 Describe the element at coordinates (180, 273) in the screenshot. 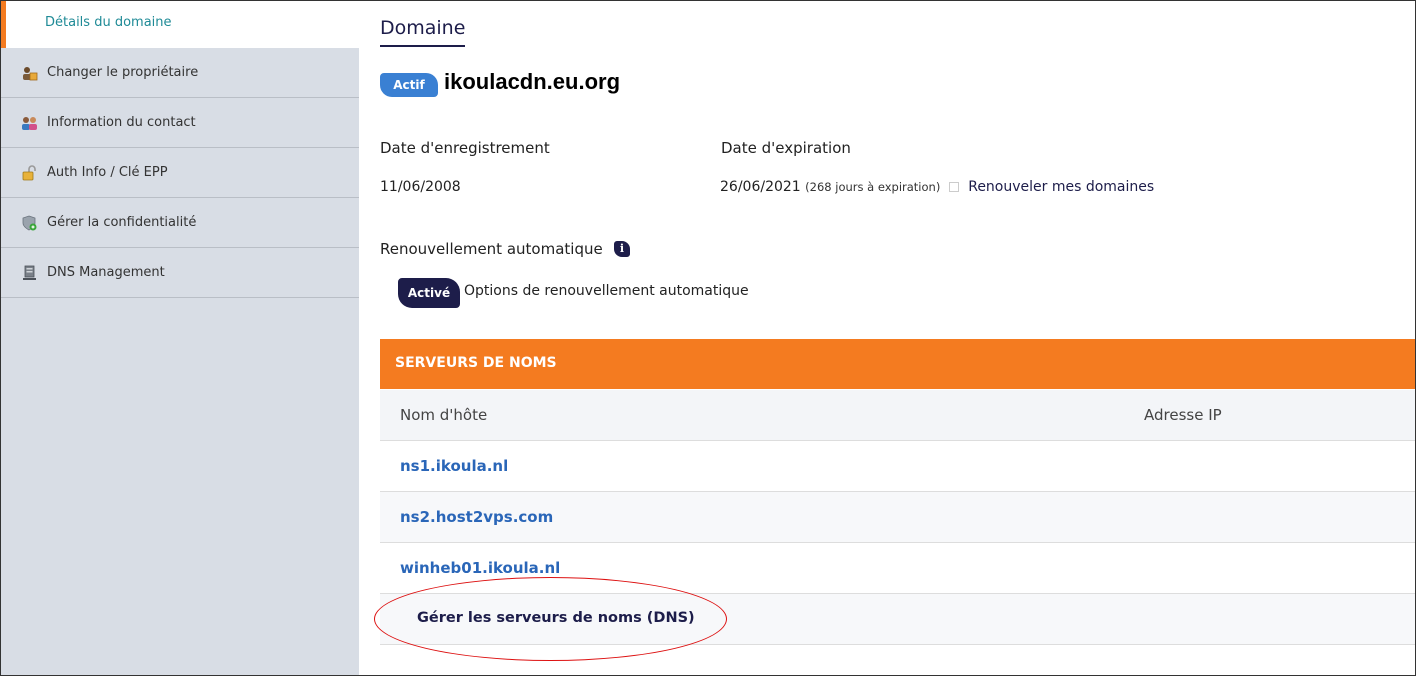

I see `sidebar-item-dns-management: DNS Management` at that location.